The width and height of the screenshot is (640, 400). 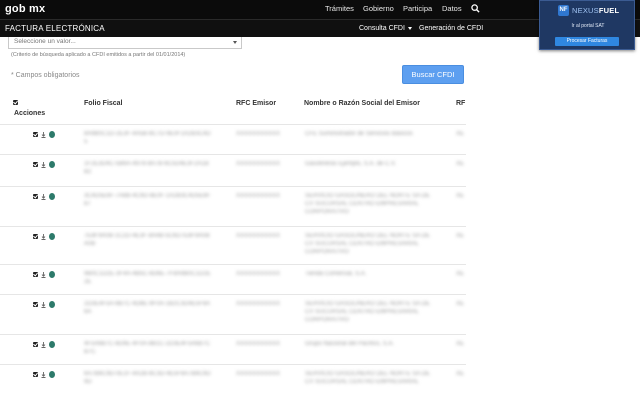 I want to click on nav-tramites: Trámites, so click(x=339, y=8).